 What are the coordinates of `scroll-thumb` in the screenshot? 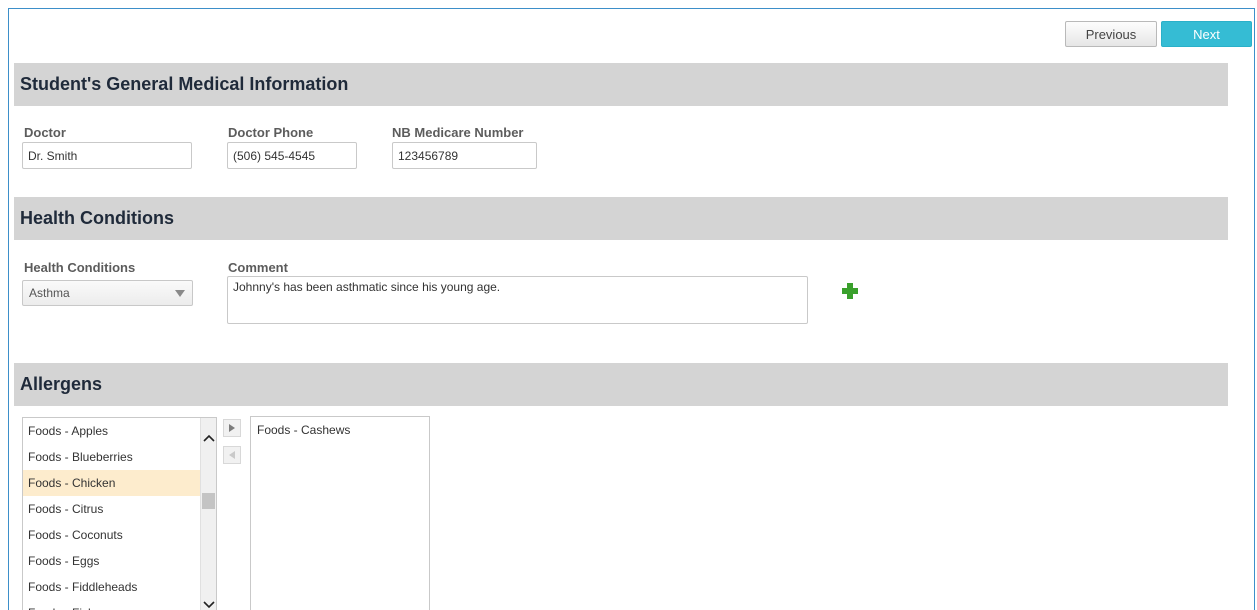 It's located at (208, 501).